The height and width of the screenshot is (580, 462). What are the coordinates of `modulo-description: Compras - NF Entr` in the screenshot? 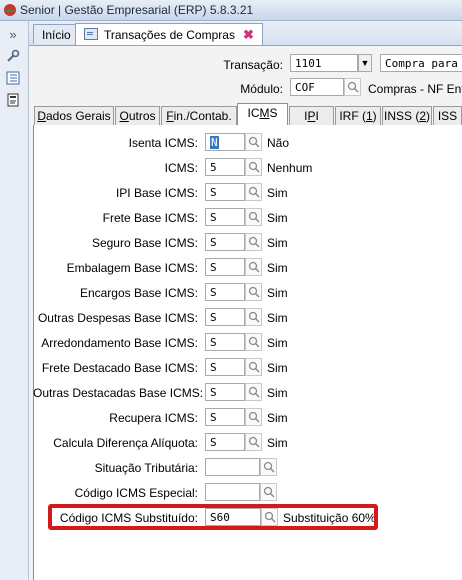 It's located at (415, 89).